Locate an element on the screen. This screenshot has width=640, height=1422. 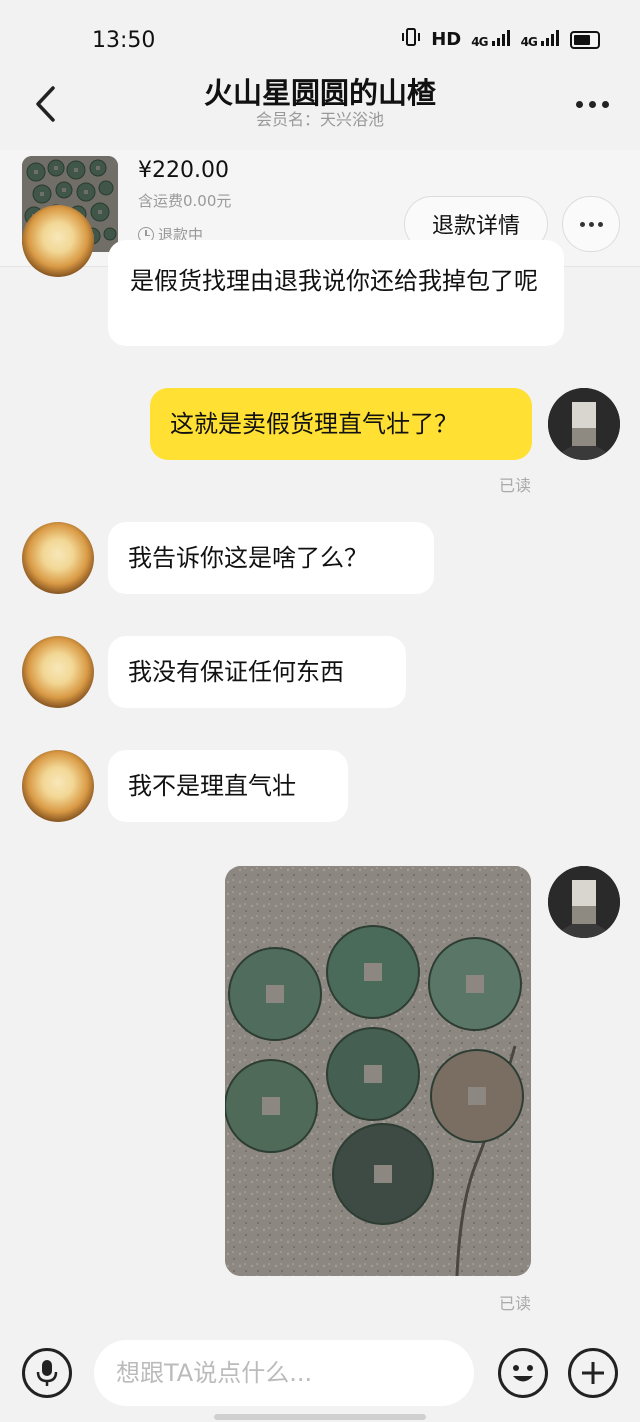
plus-icon is located at coordinates (593, 1373).